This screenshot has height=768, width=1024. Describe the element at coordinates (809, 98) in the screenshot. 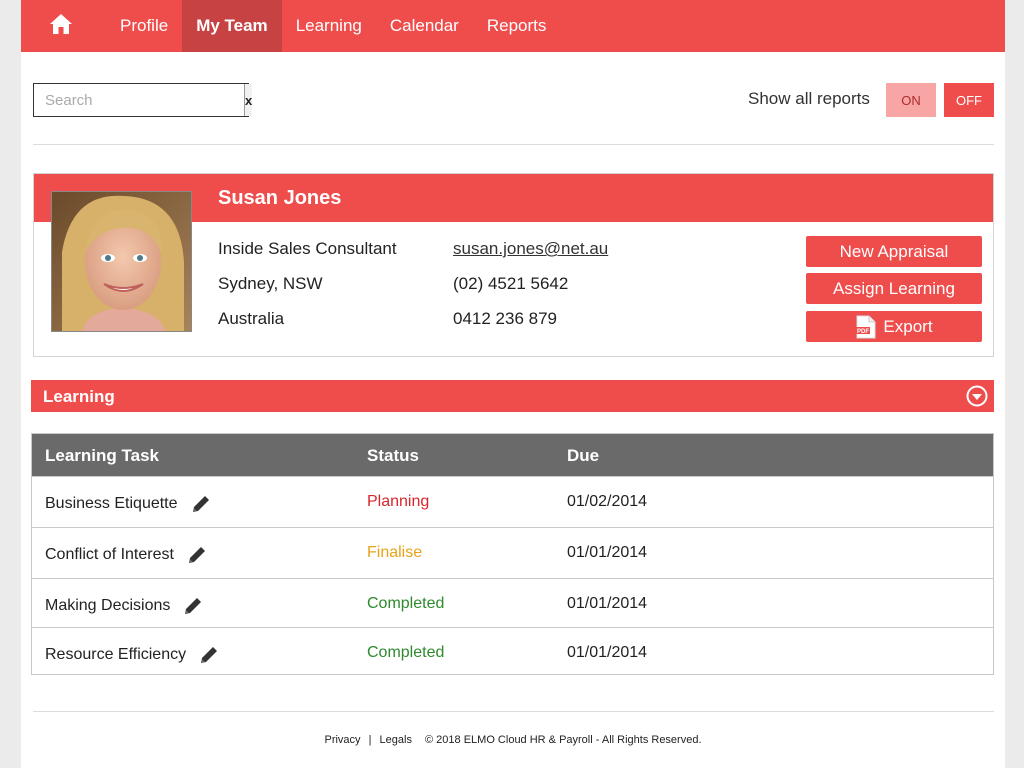

I see `show-all-reports-label: Show all reports` at that location.